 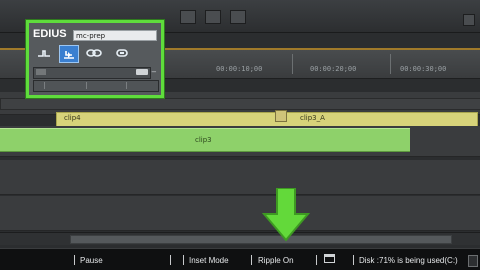 I want to click on video-clip-label: clip3_A, so click(x=312, y=118).